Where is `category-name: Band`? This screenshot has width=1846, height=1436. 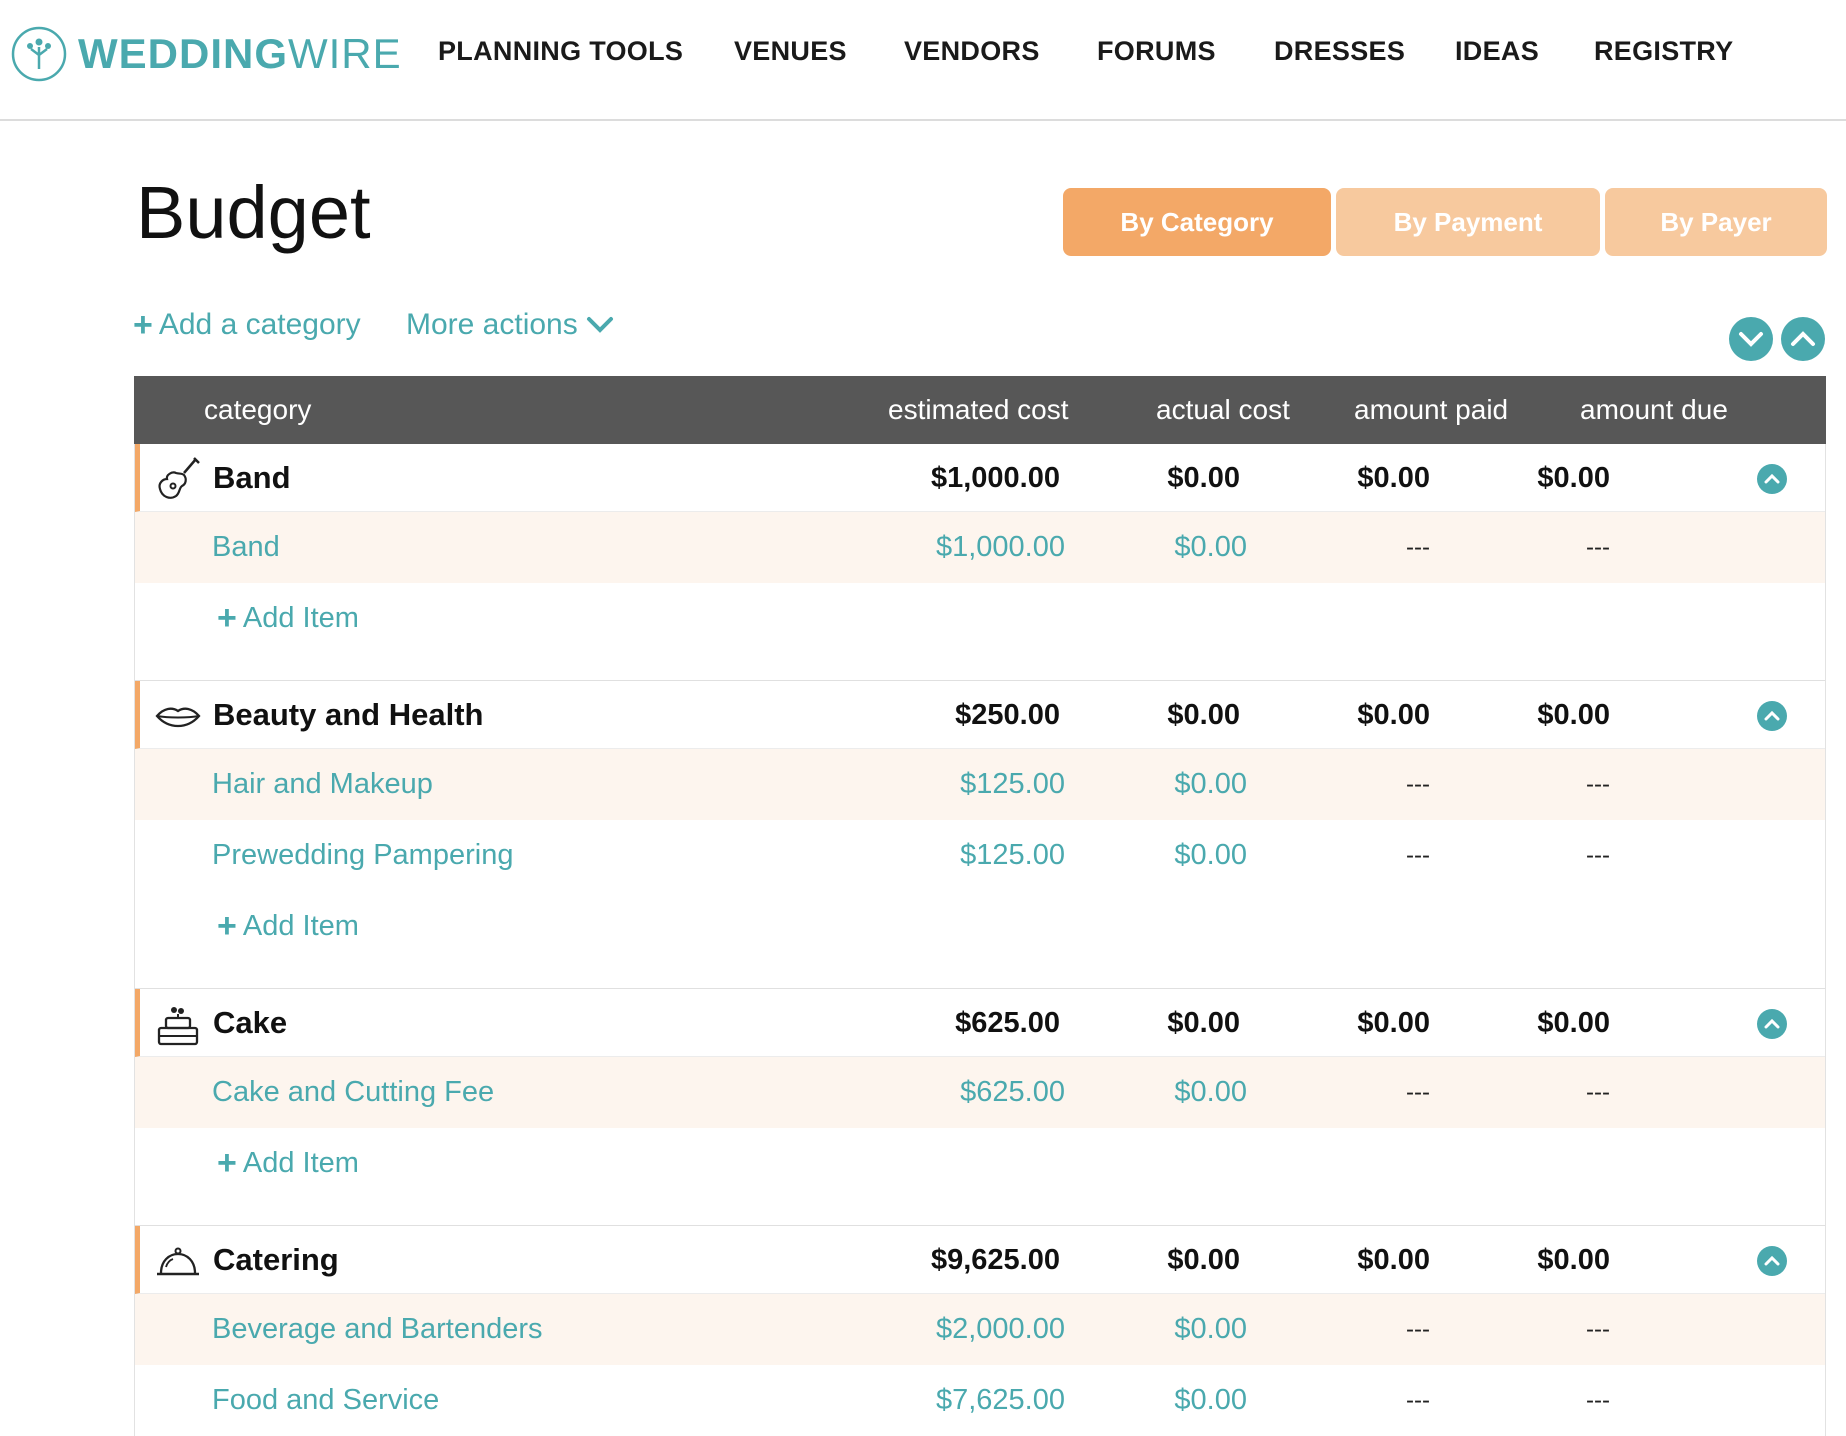
category-name: Band is located at coordinates (252, 477).